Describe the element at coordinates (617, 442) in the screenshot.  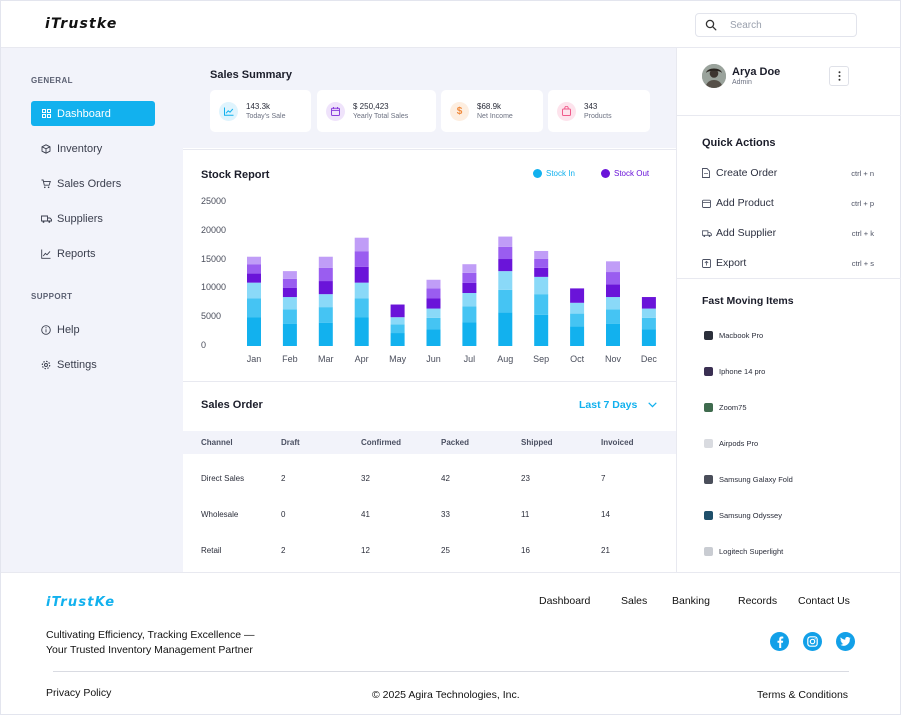
I see `column-header: Invoiced` at that location.